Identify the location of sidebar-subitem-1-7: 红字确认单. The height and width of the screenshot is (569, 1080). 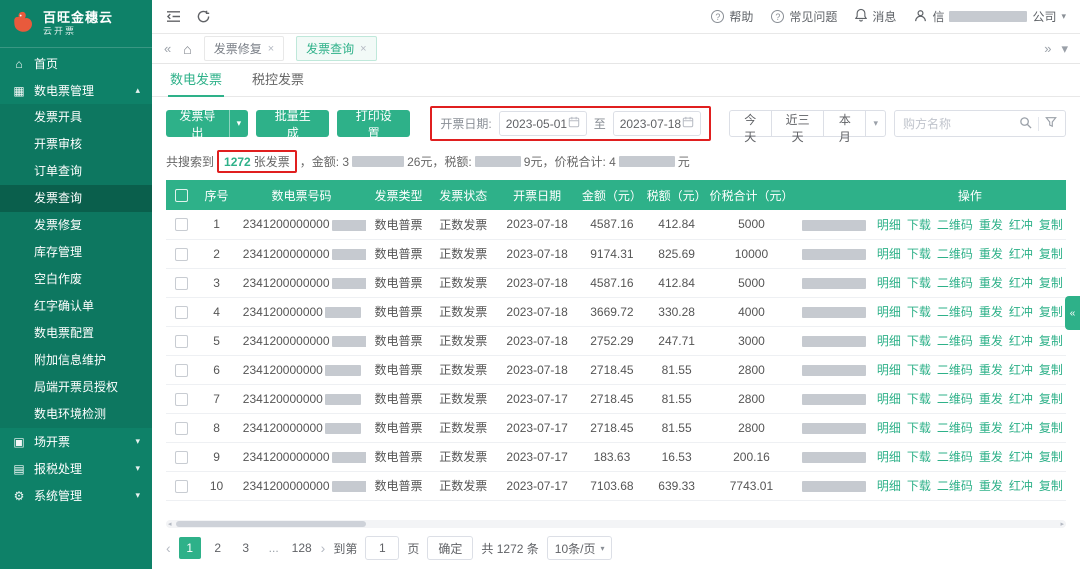
(76, 306).